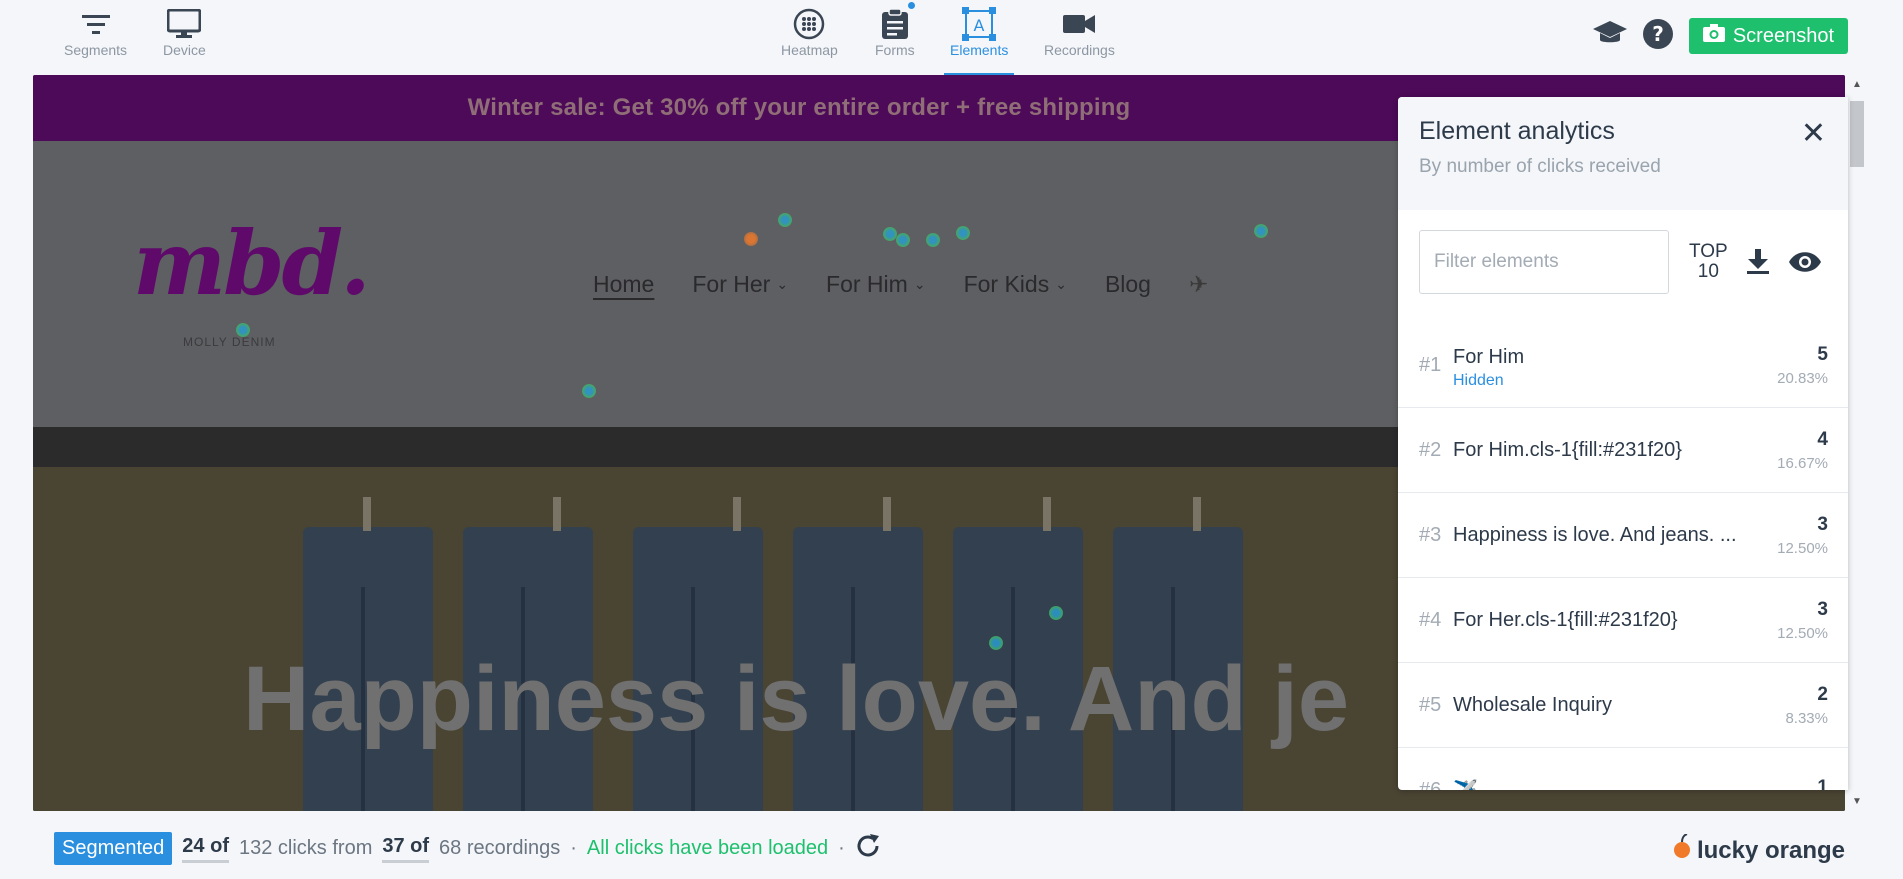  What do you see at coordinates (1682, 850) in the screenshot?
I see `orange-icon` at bounding box center [1682, 850].